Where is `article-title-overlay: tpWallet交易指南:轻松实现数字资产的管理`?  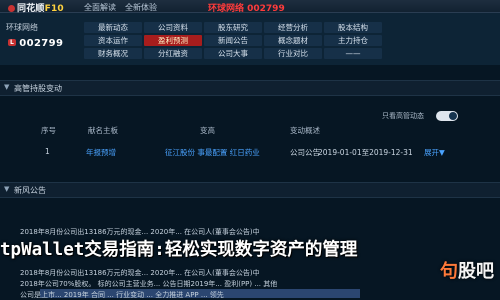
article-title-overlay: tpWallet交易指南:轻松实现数字资产的管理 is located at coordinates (179, 250).